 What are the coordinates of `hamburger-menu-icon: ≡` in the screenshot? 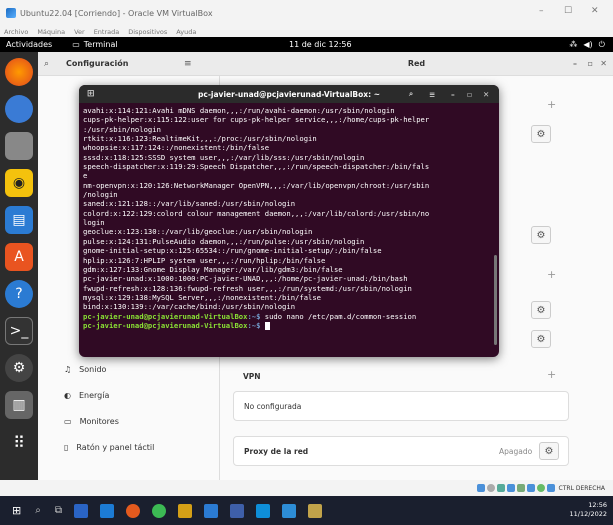 It's located at (188, 64).